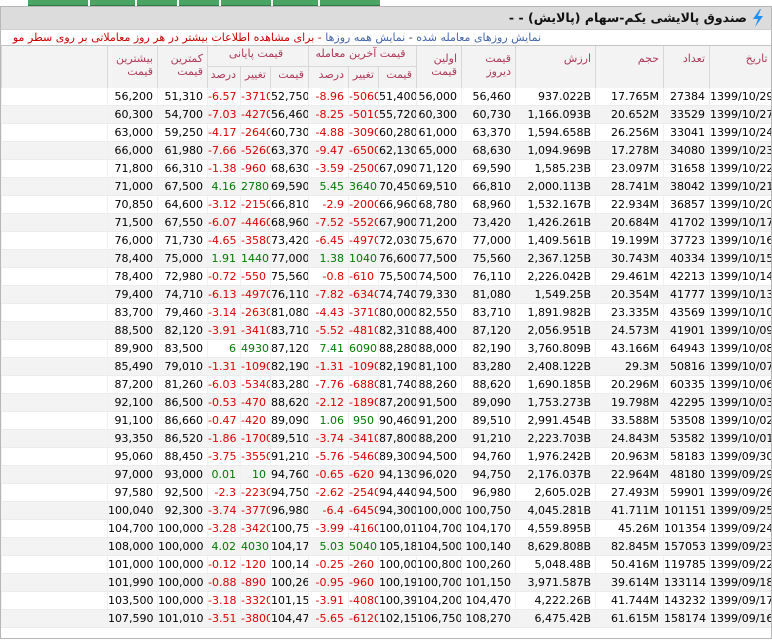  What do you see at coordinates (488, 528) in the screenshot?
I see `cell-prev-price: 104,170` at bounding box center [488, 528].